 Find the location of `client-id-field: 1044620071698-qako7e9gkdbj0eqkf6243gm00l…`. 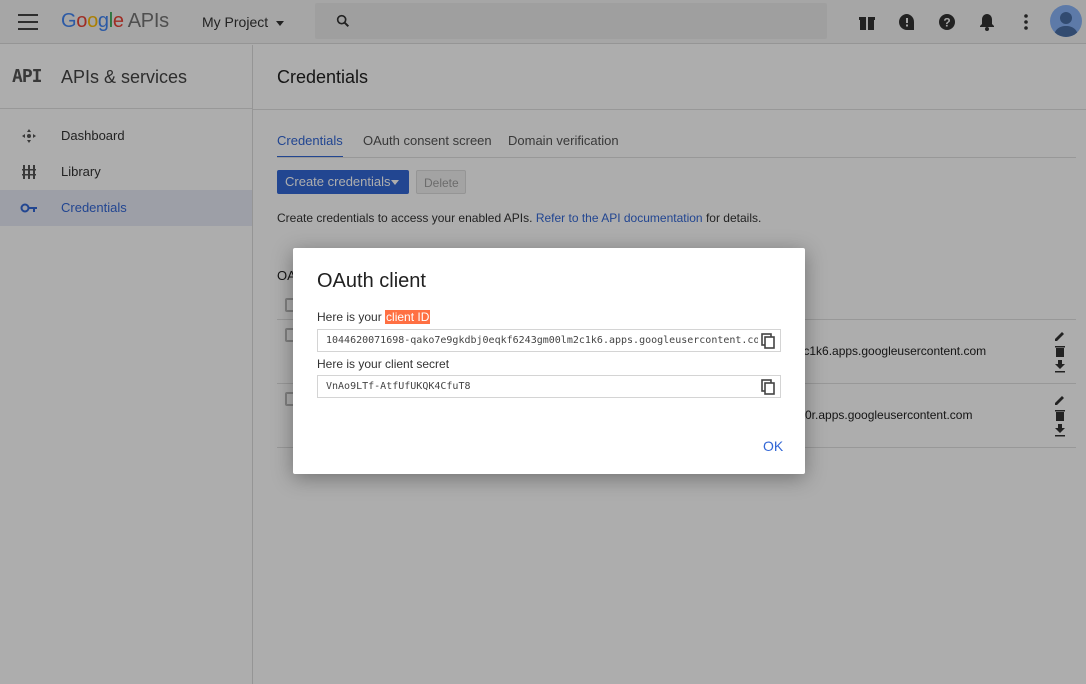

client-id-field: 1044620071698-qako7e9gkdbj0eqkf6243gm00l… is located at coordinates (549, 340).